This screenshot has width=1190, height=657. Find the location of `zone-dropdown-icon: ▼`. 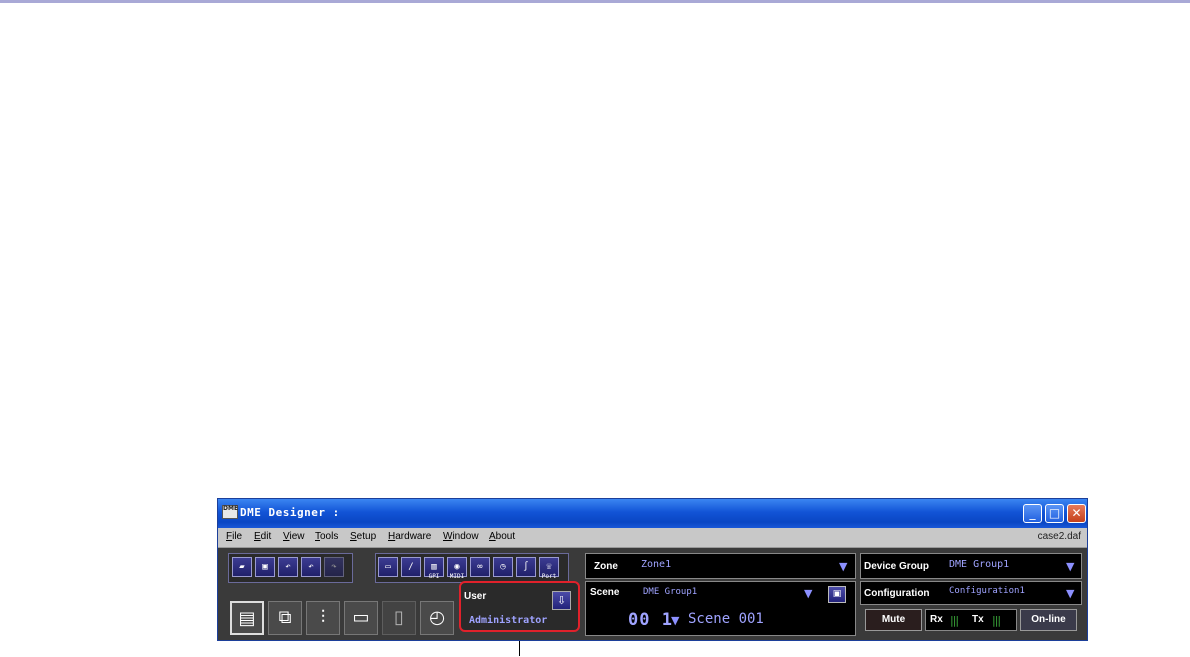

zone-dropdown-icon: ▼ is located at coordinates (843, 566).